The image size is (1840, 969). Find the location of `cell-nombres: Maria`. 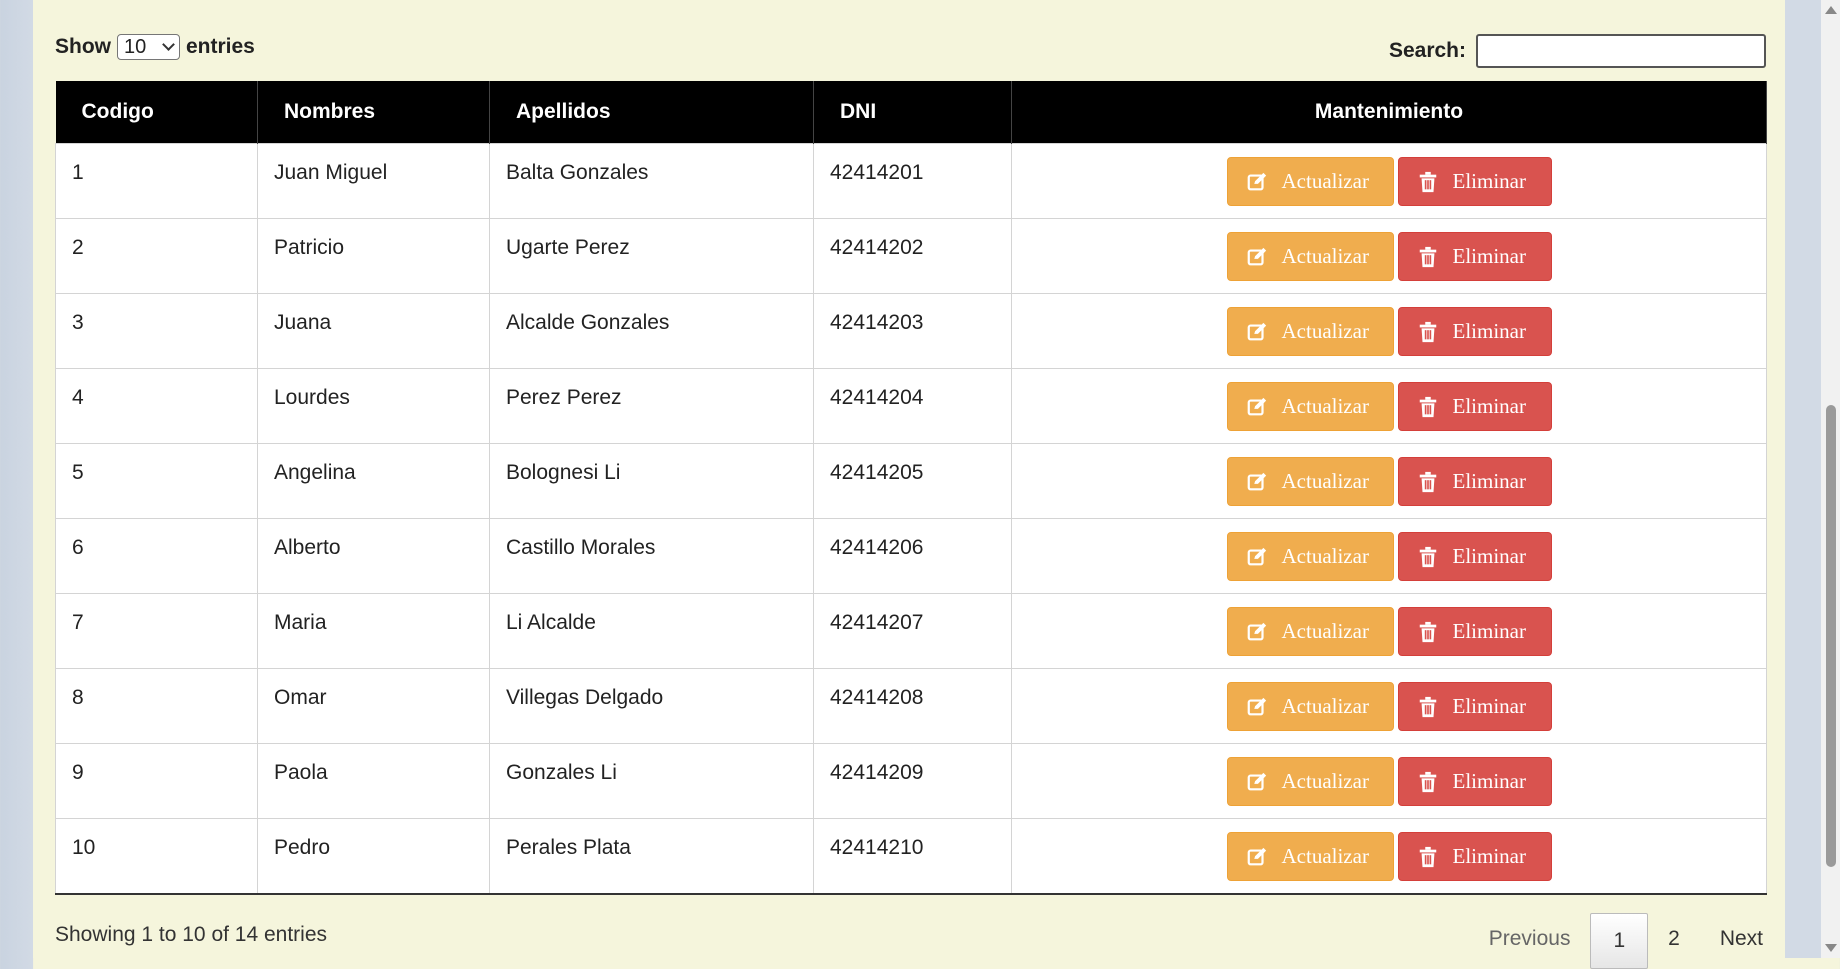

cell-nombres: Maria is located at coordinates (373, 631).